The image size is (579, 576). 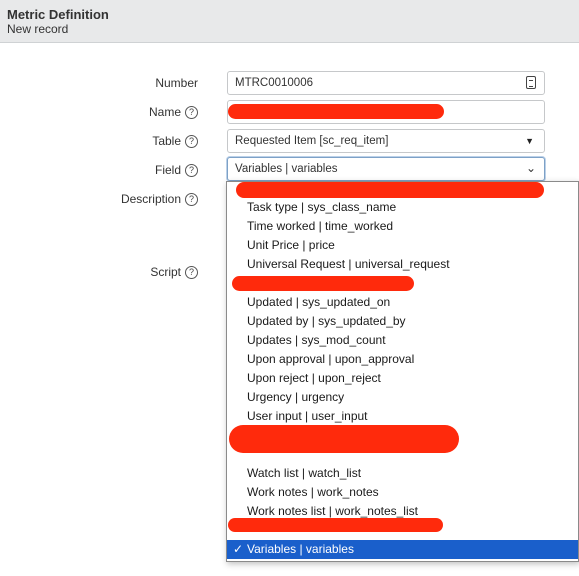 I want to click on dropdown-option: Universal Request | universal_request, so click(x=348, y=264).